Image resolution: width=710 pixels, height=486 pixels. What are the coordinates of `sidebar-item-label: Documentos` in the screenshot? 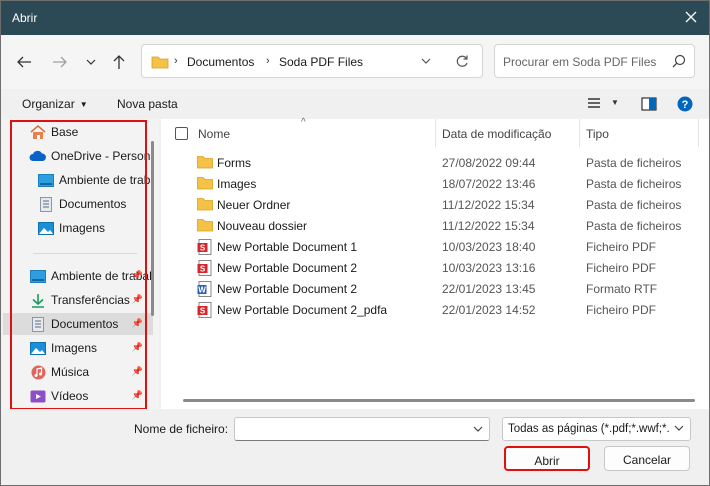 It's located at (93, 204).